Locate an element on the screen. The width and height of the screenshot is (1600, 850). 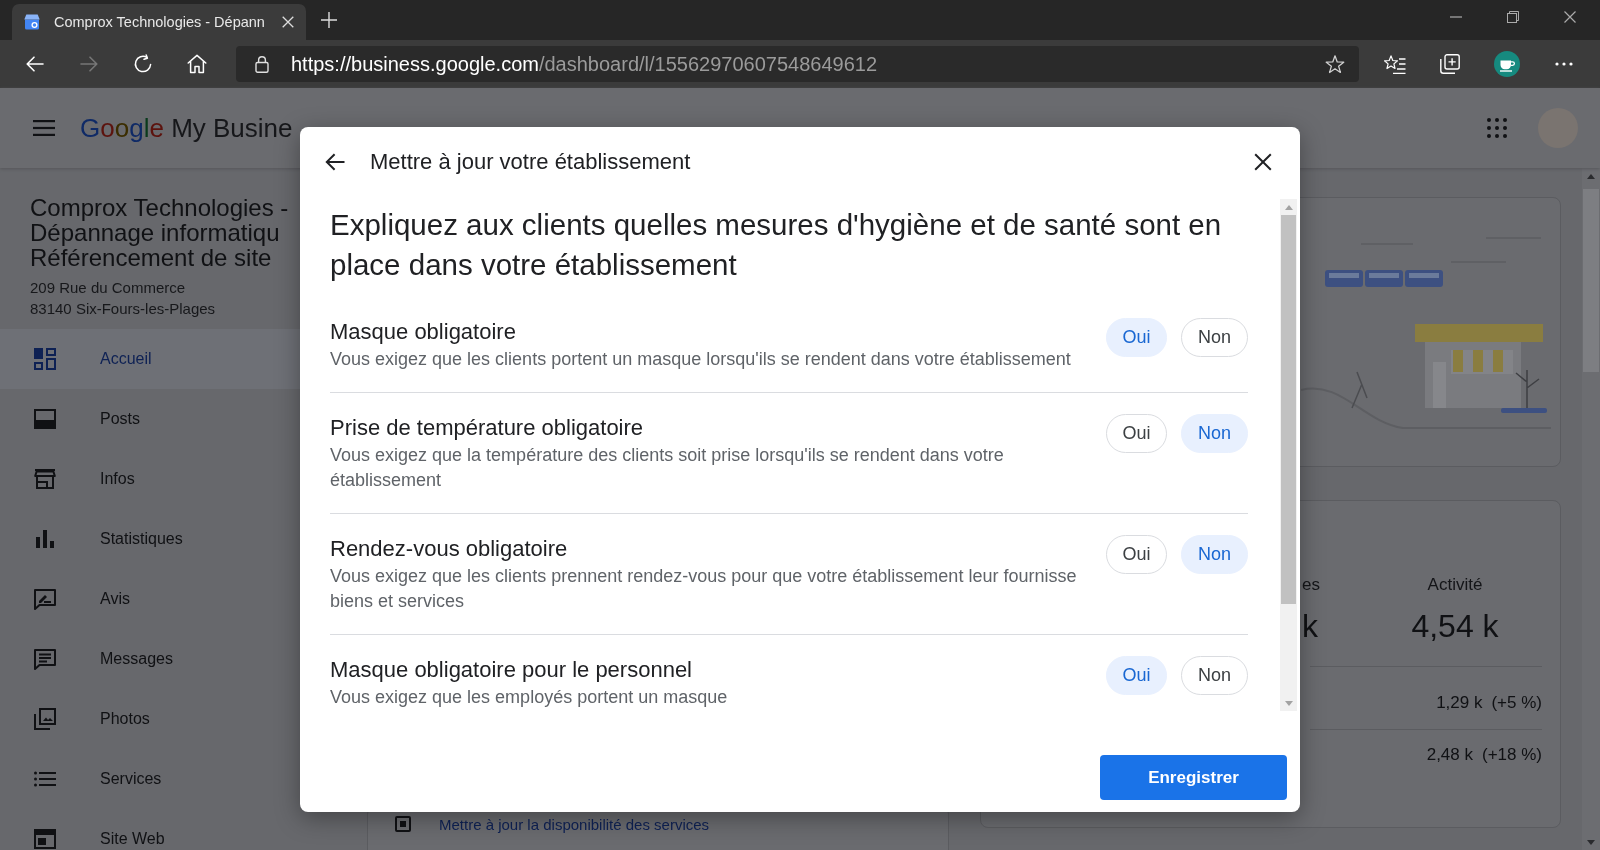
scroll-down-icon is located at coordinates (1591, 842).